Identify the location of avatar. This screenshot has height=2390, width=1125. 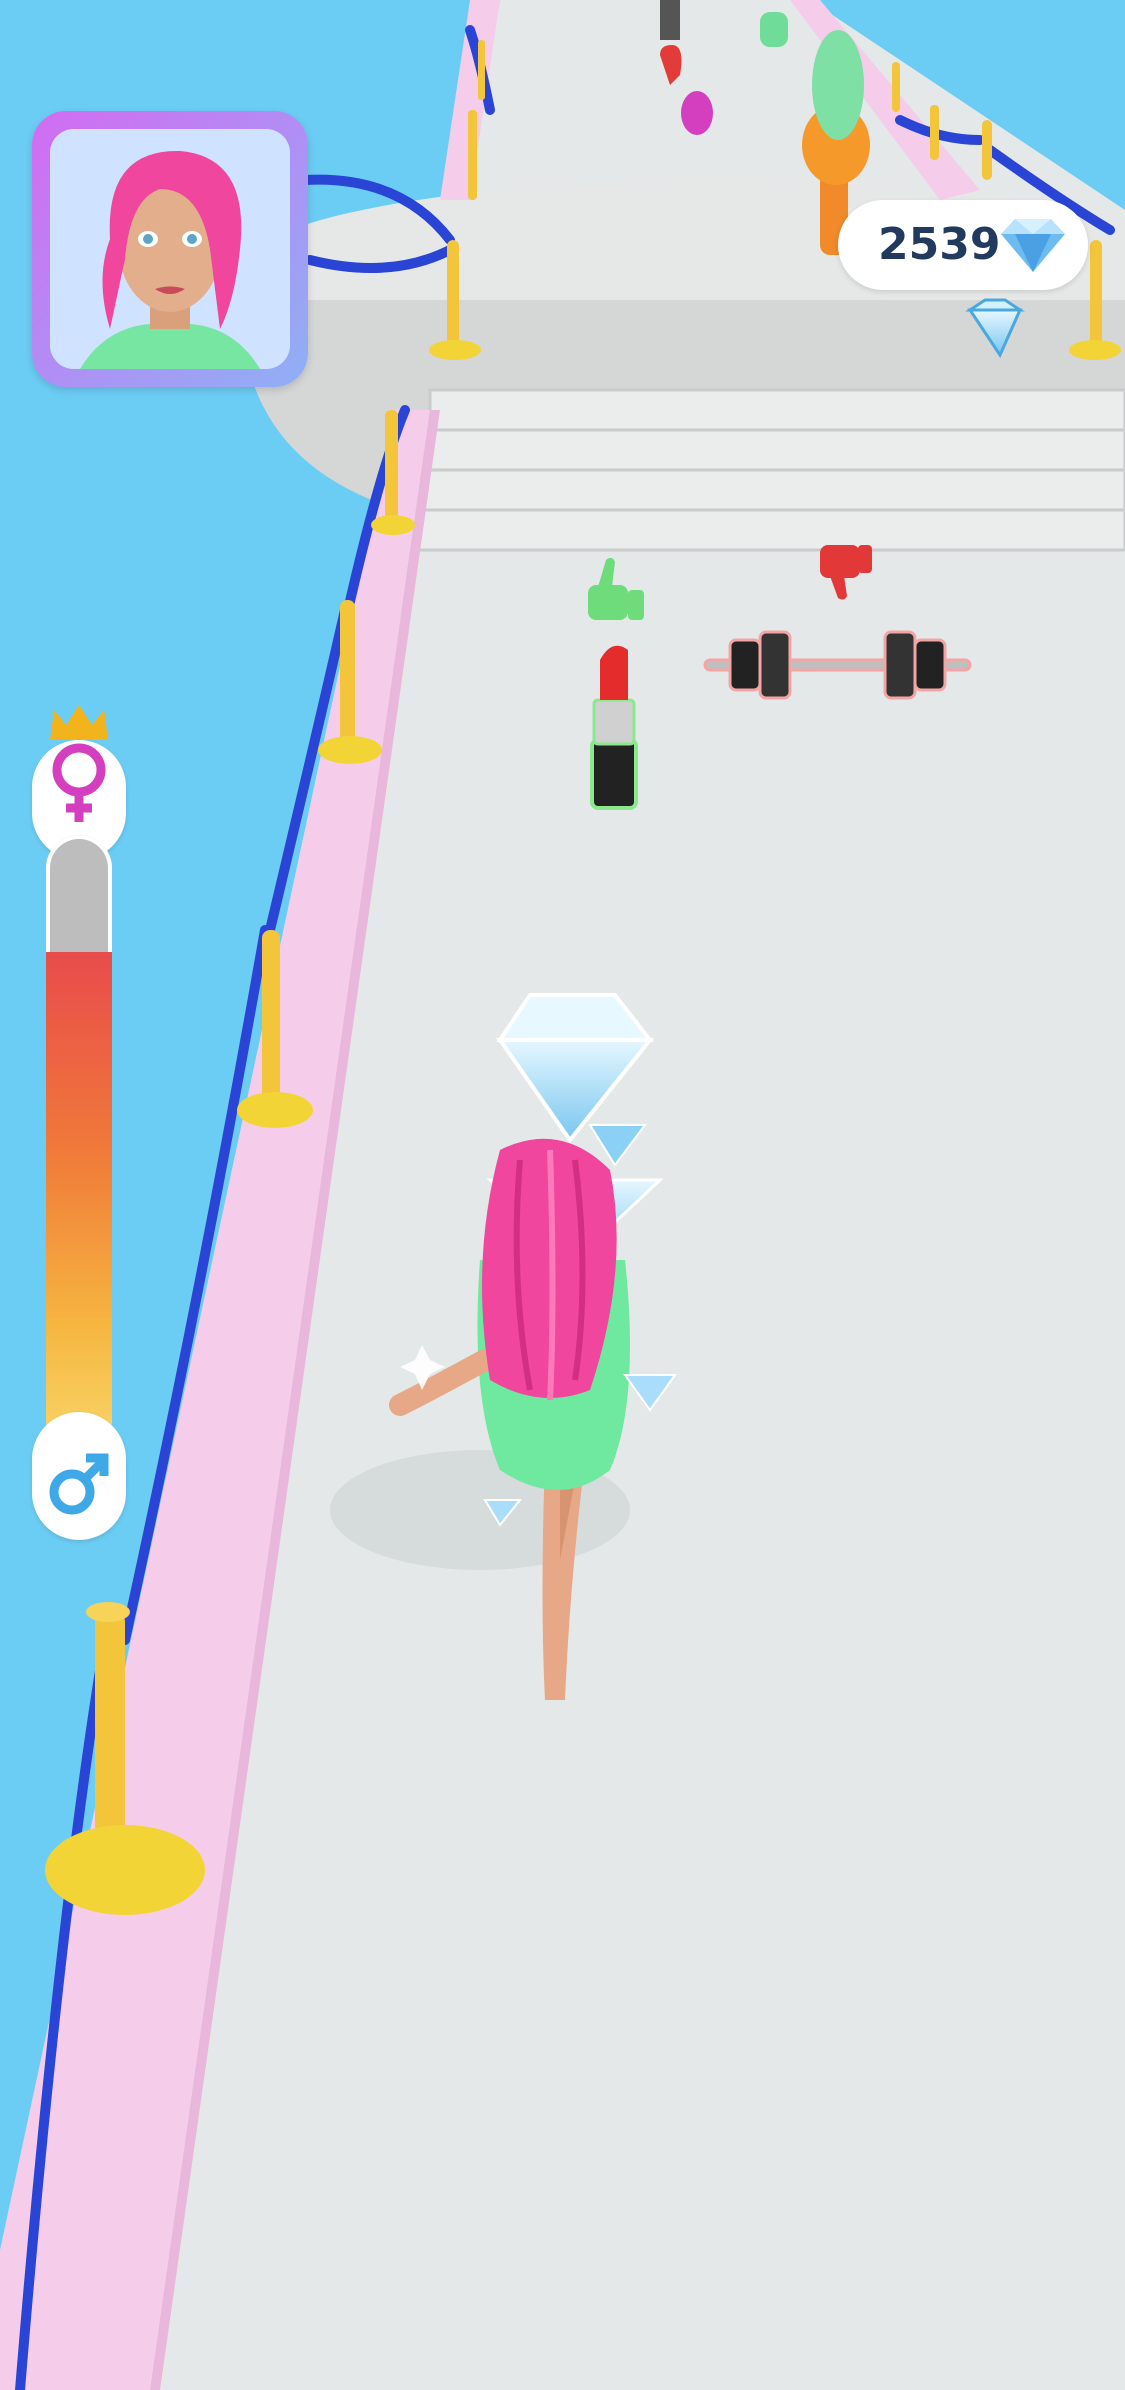
(170, 249).